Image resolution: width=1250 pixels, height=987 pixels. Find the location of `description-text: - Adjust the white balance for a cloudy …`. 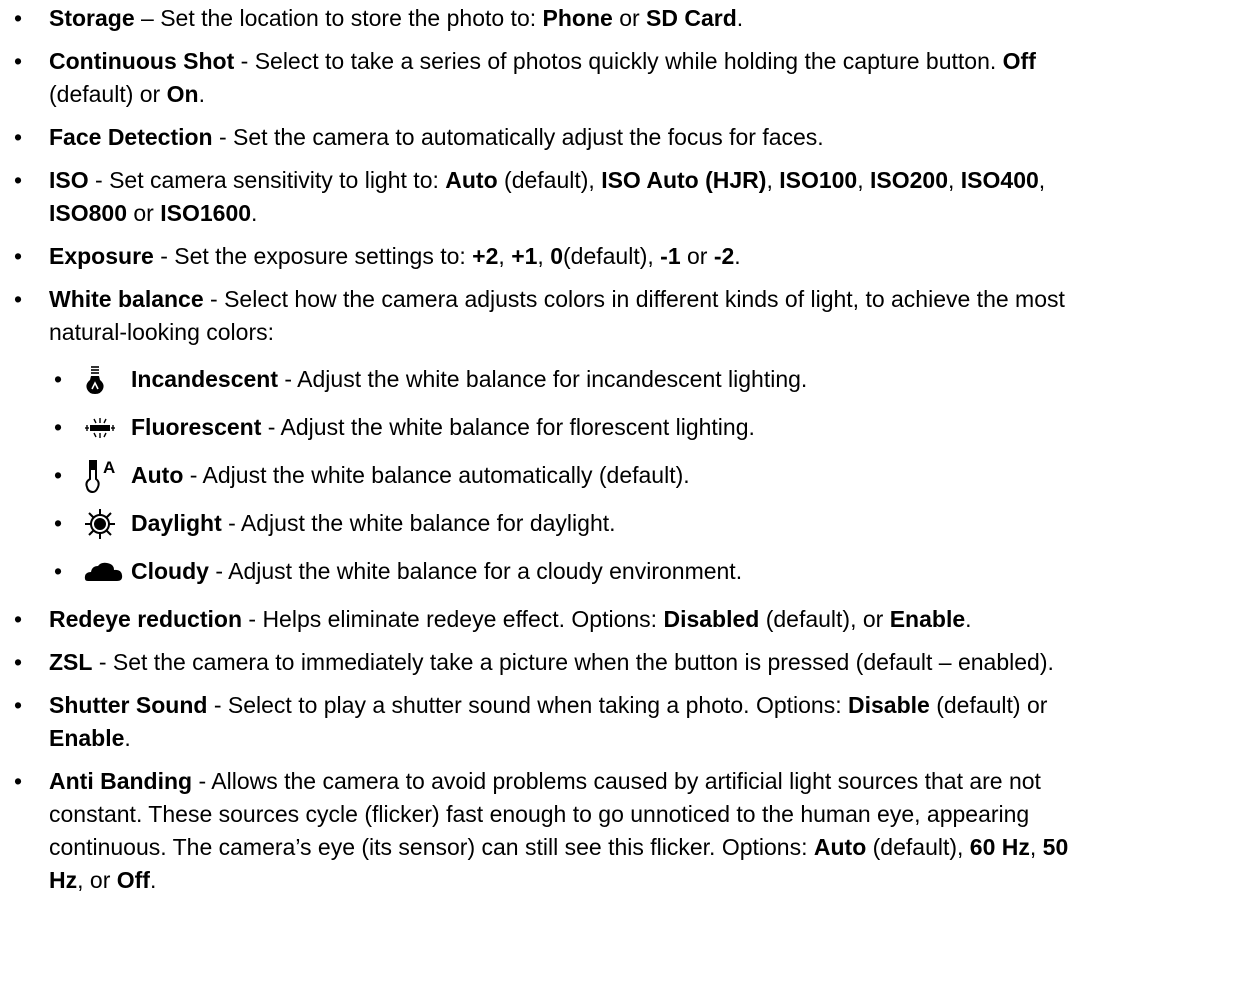

description-text: - Adjust the white balance for a cloudy … is located at coordinates (475, 571).